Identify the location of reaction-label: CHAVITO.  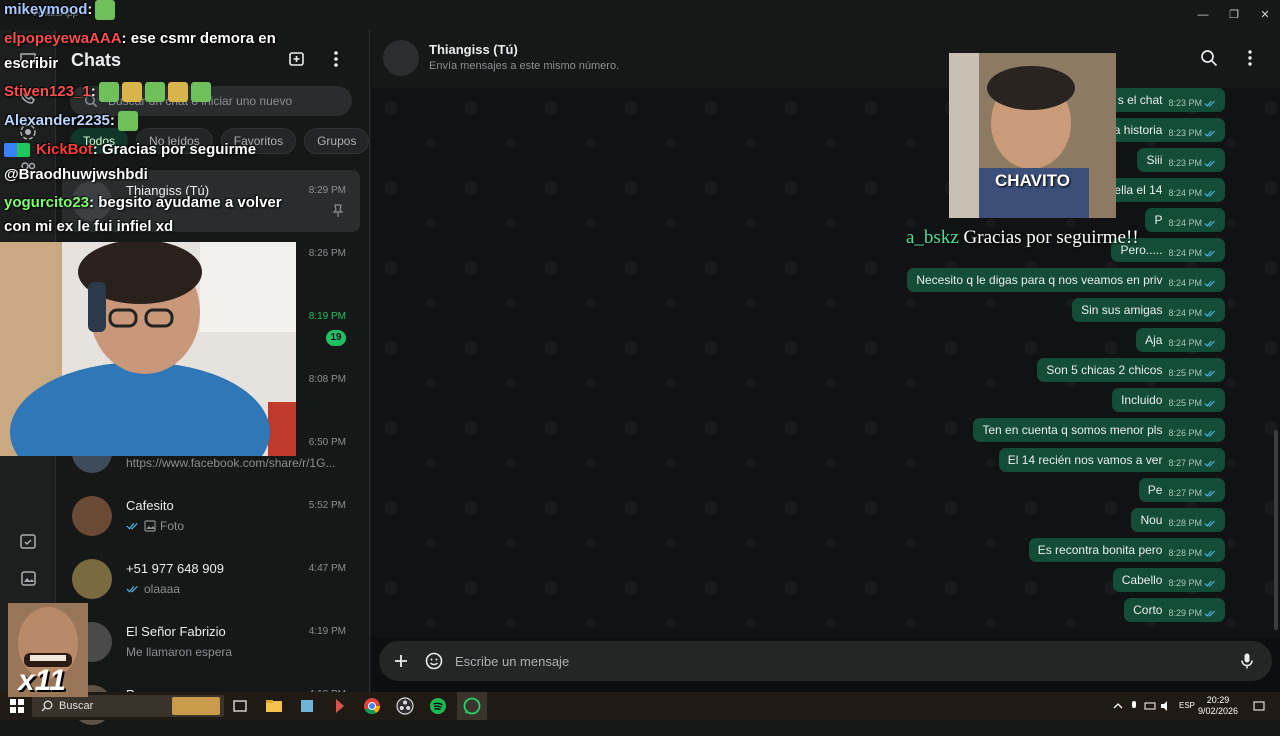
(1032, 180).